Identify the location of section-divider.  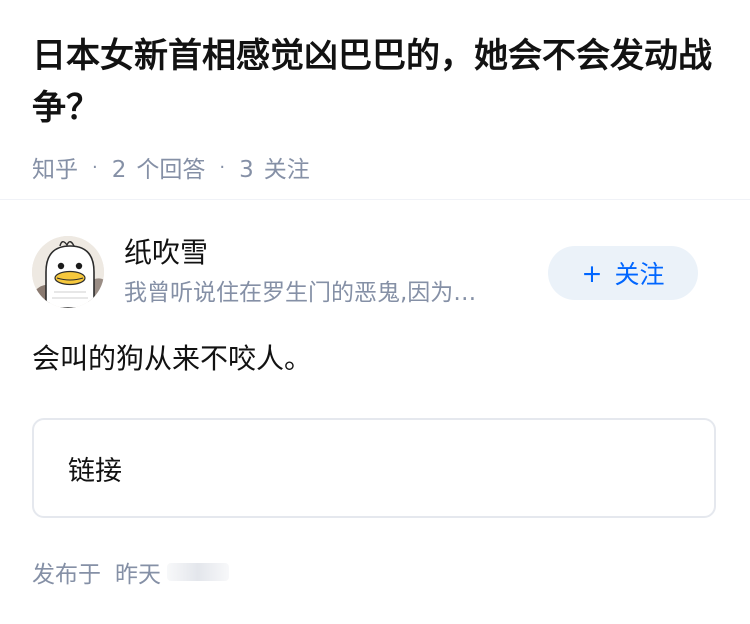
(375, 199).